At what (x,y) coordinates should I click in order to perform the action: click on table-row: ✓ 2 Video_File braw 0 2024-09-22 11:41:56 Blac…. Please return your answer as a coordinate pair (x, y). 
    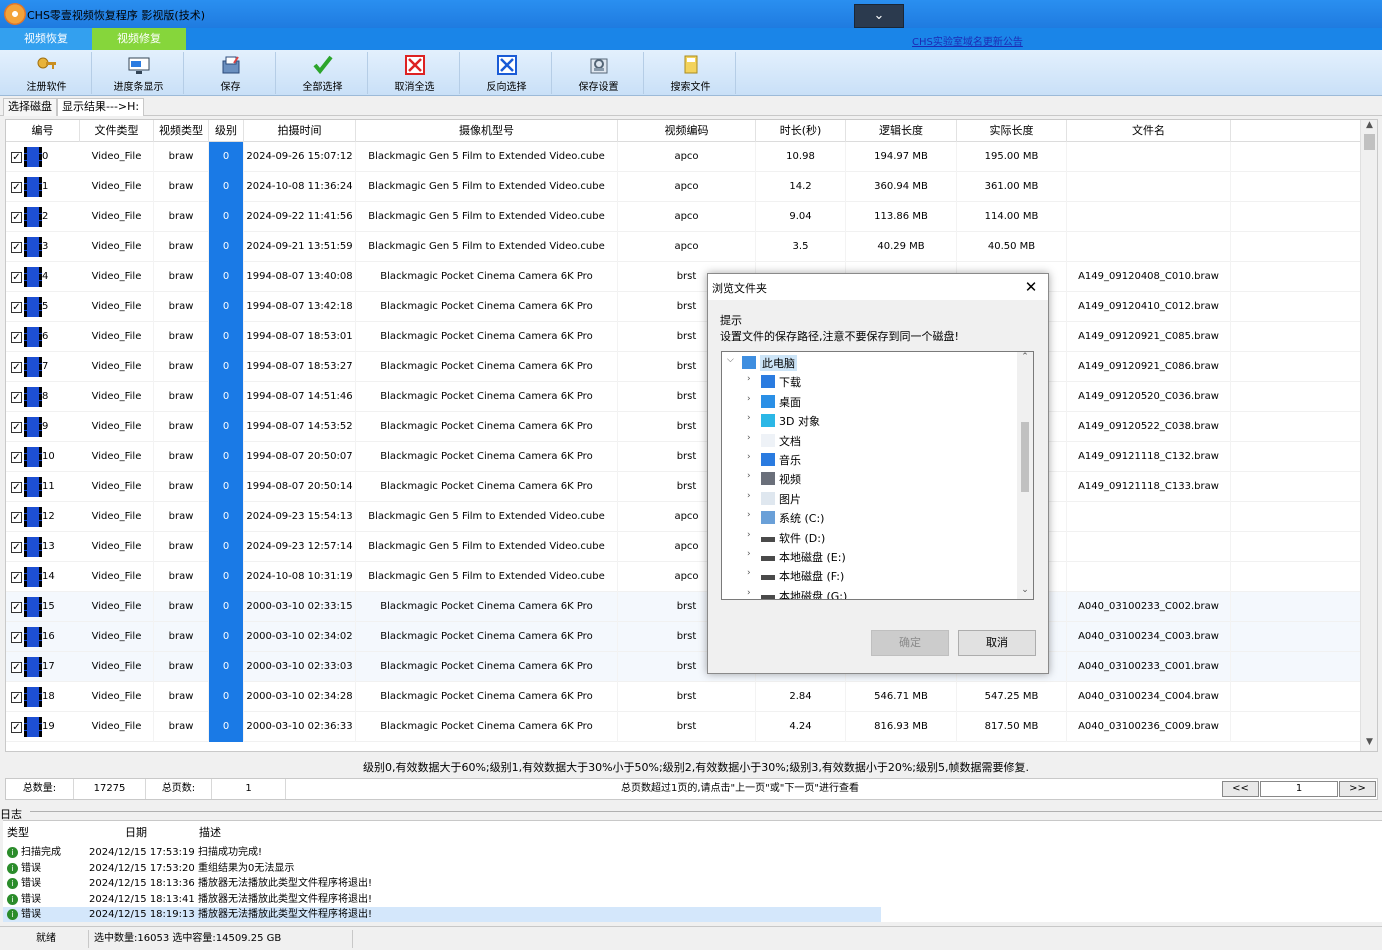
    Looking at the image, I should click on (683, 217).